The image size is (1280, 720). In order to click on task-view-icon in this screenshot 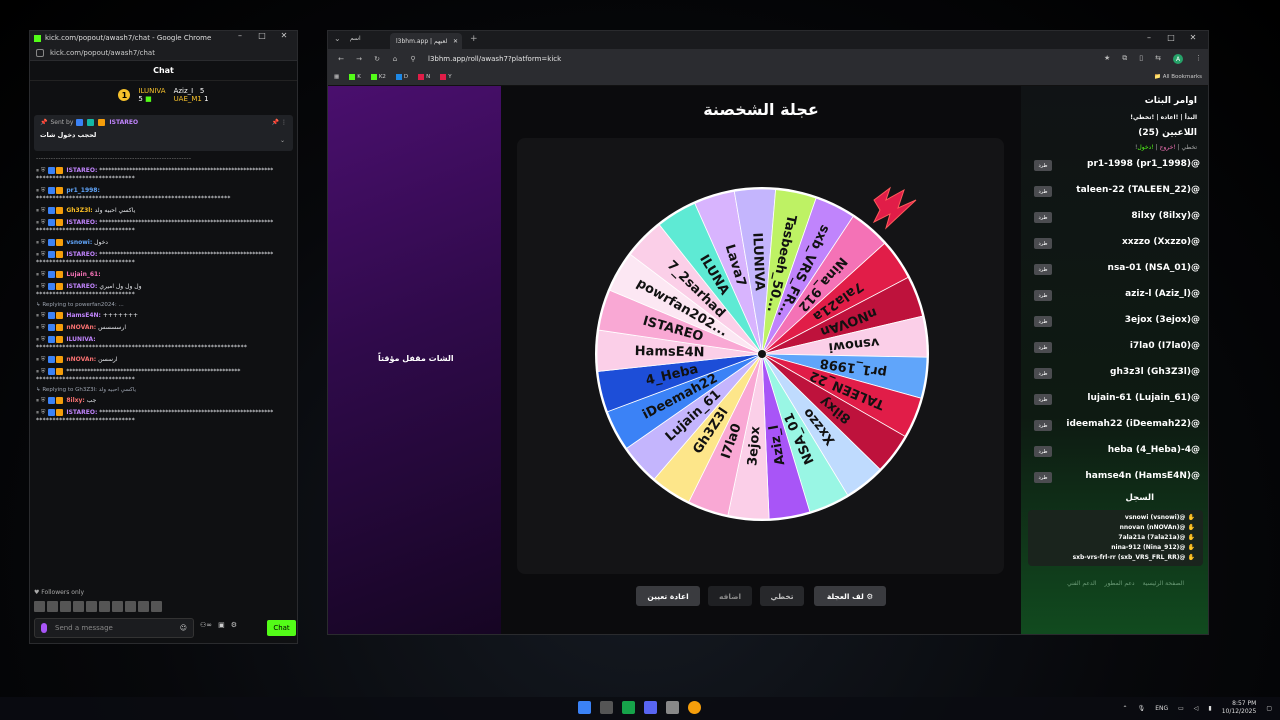, I will do `click(606, 707)`.